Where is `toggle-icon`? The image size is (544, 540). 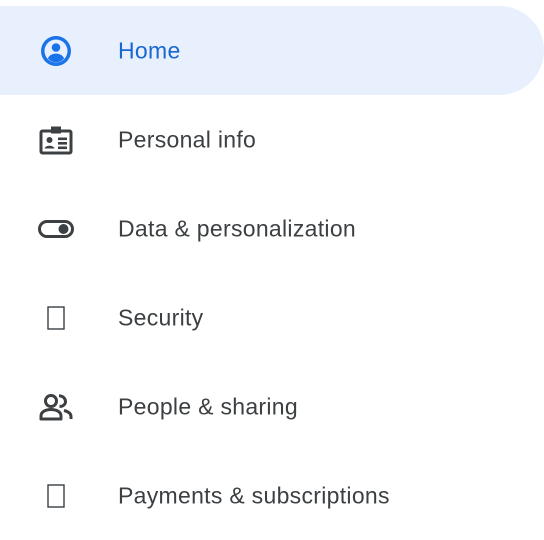 toggle-icon is located at coordinates (56, 229).